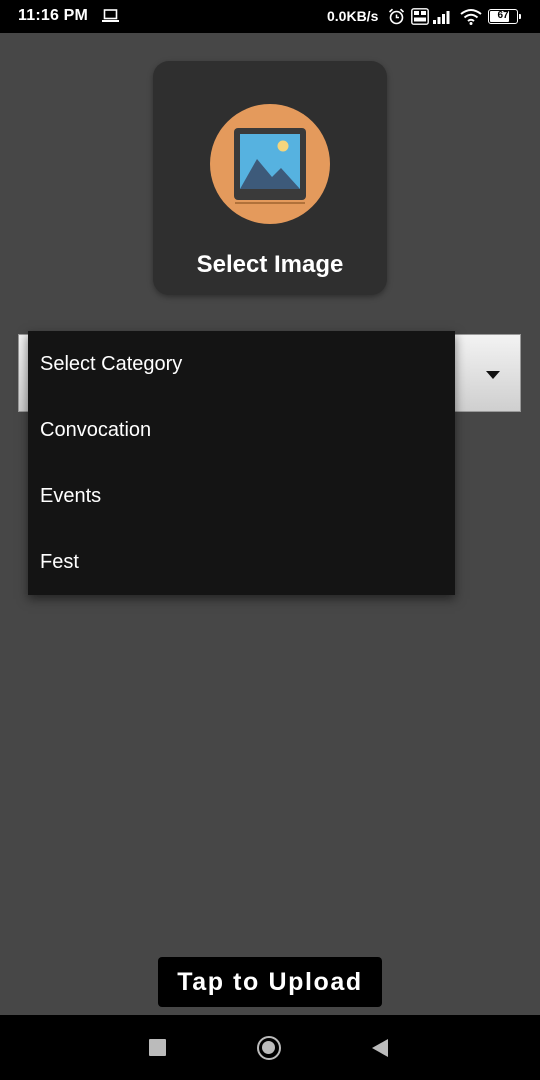  Describe the element at coordinates (270, 264) in the screenshot. I see `select-image-label: Select Image` at that location.